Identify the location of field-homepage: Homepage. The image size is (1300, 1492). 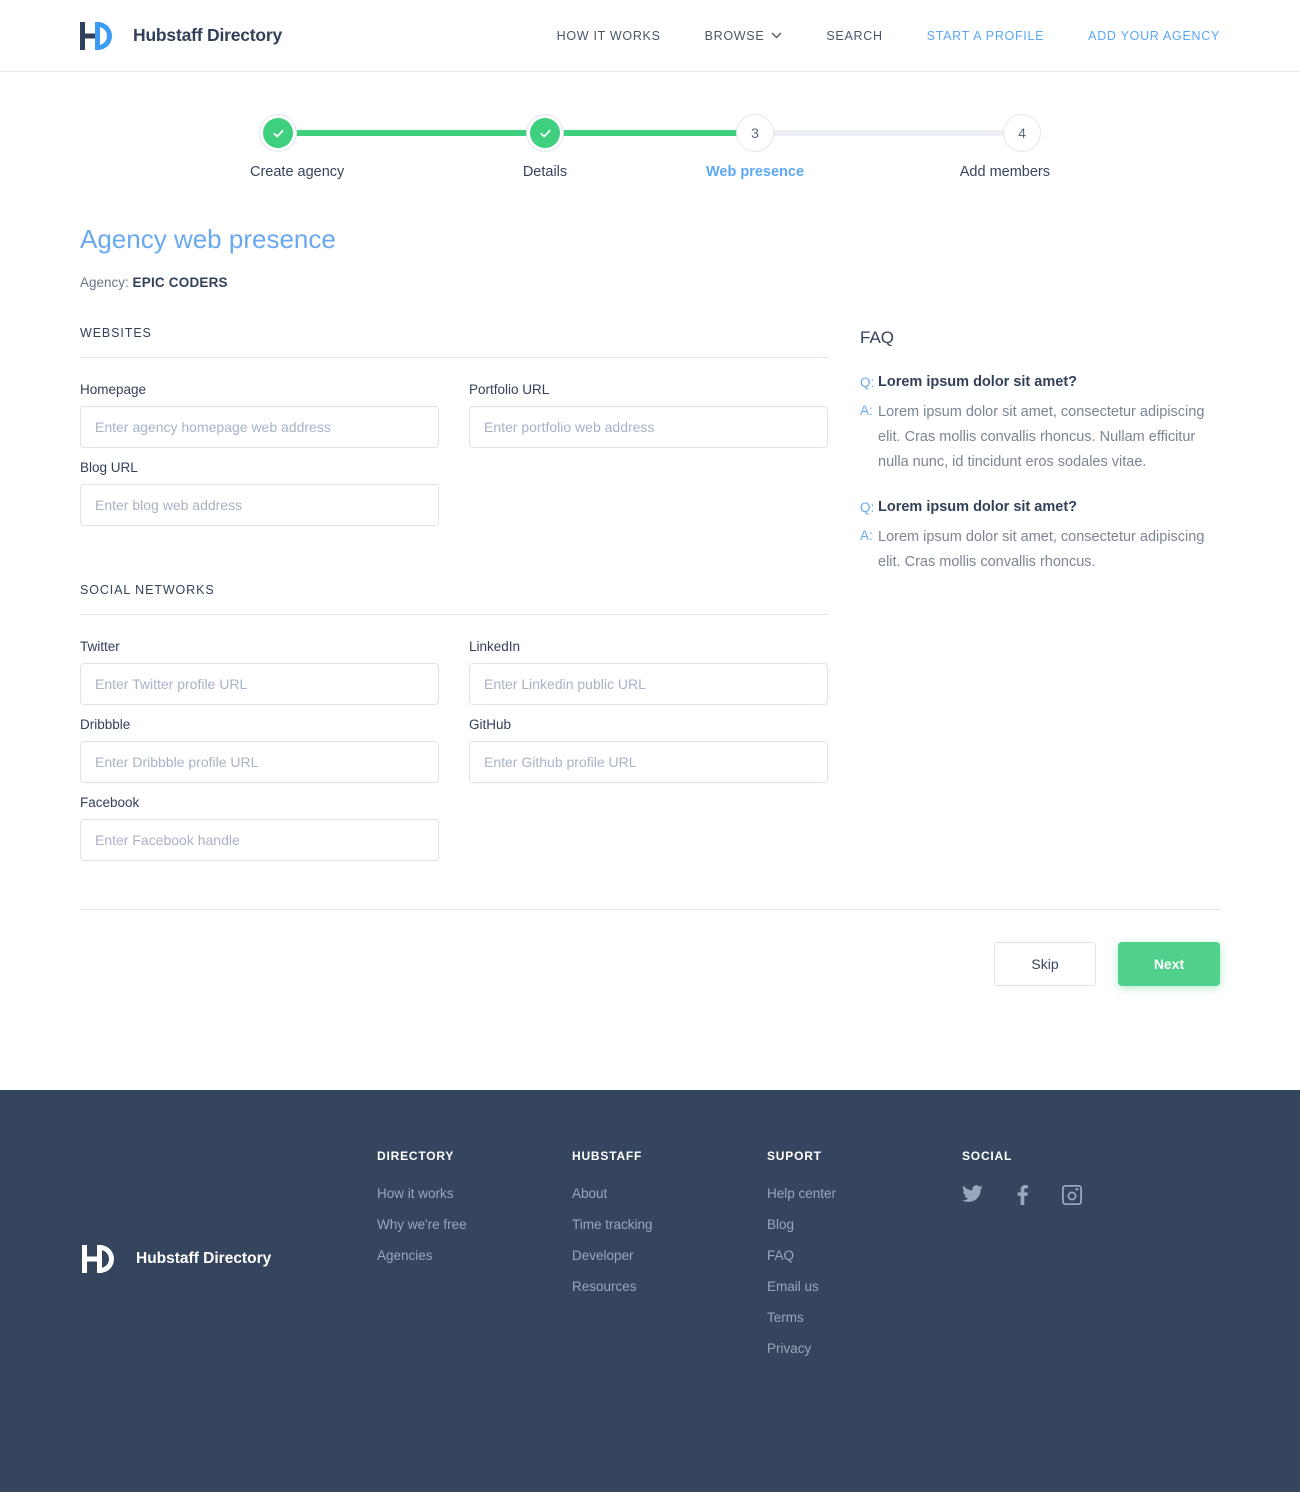
(259, 415).